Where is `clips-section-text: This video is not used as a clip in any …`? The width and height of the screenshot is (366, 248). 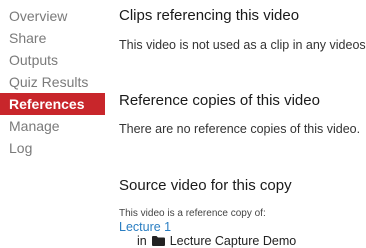
clips-section-text: This video is not used as a clip in any … is located at coordinates (242, 45).